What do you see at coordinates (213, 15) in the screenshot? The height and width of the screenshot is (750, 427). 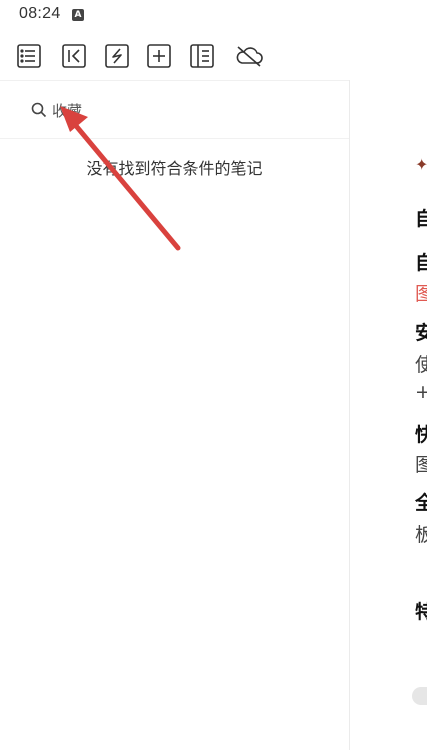 I see `status-bar: 08:24 A` at bounding box center [213, 15].